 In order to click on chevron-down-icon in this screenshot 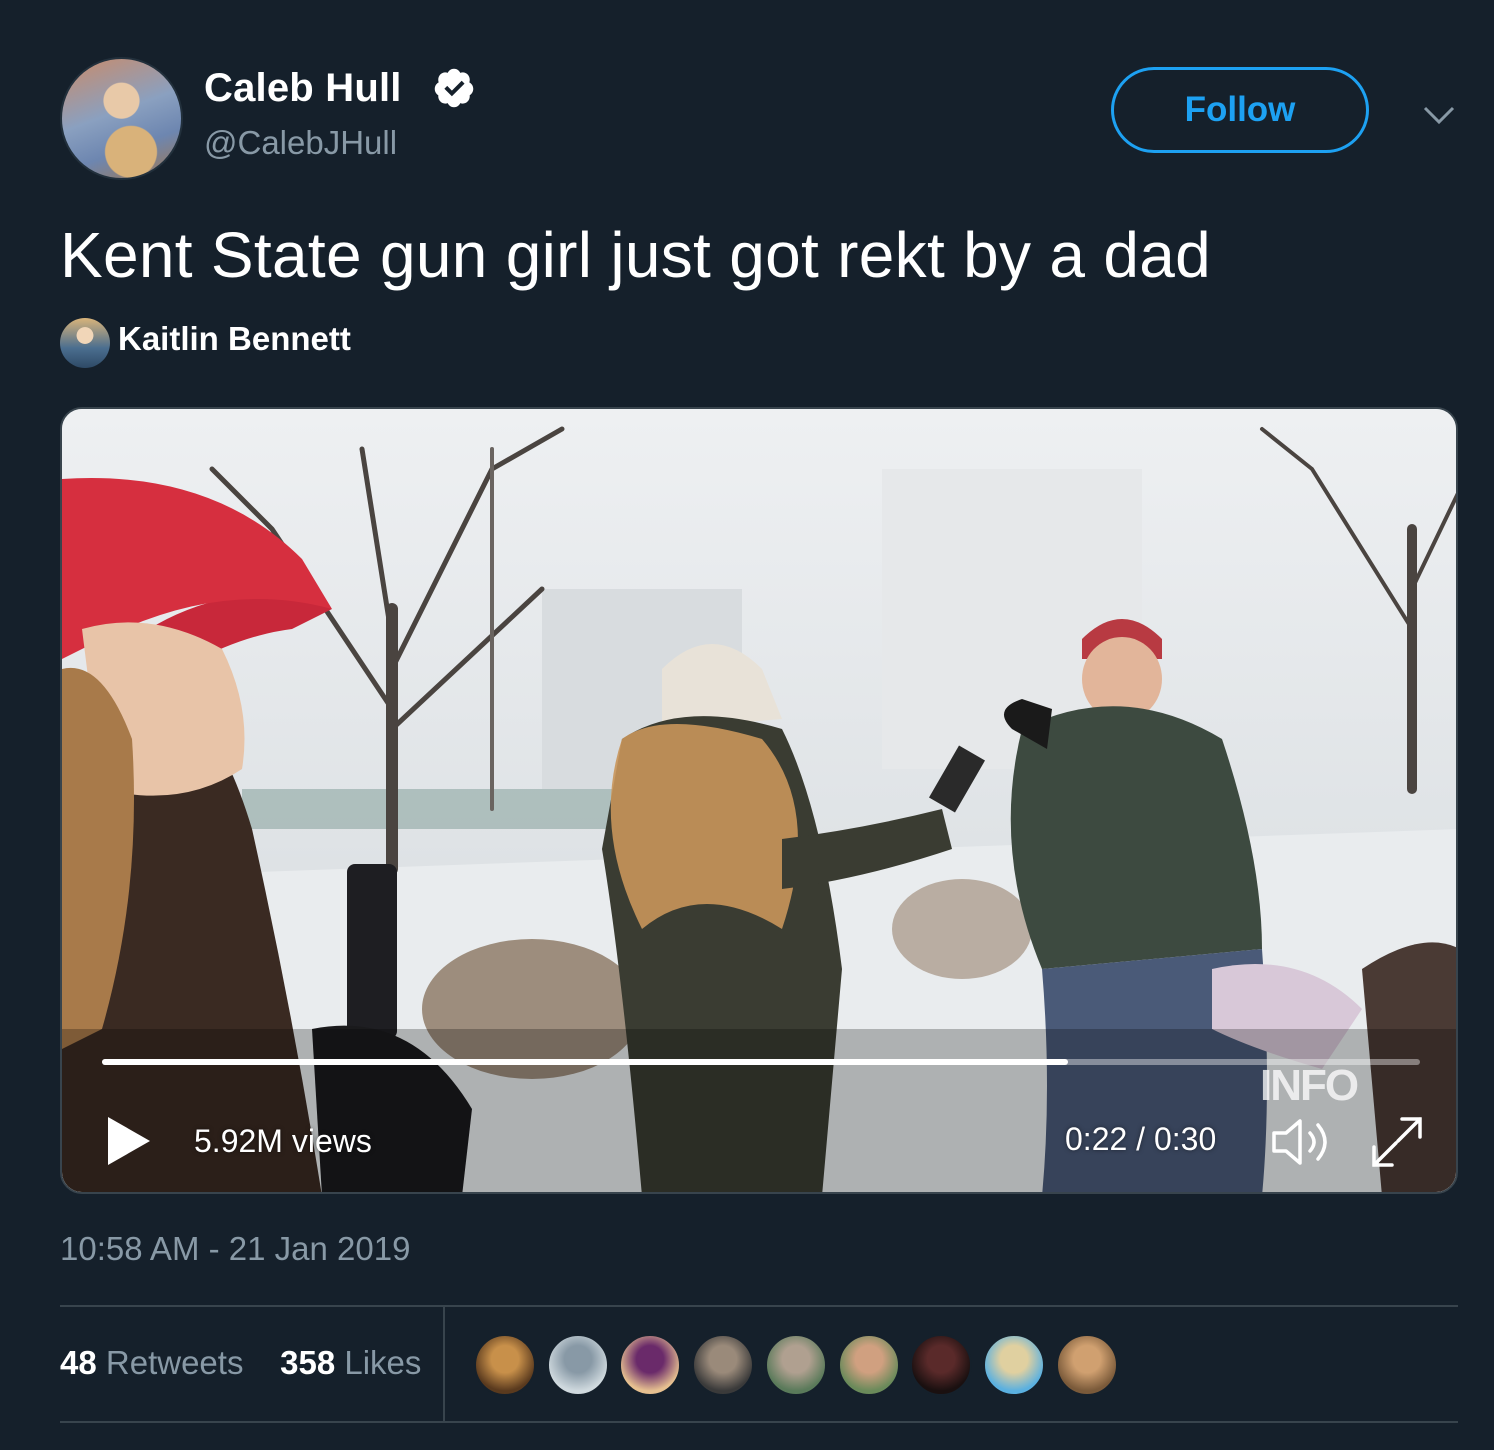, I will do `click(1439, 115)`.